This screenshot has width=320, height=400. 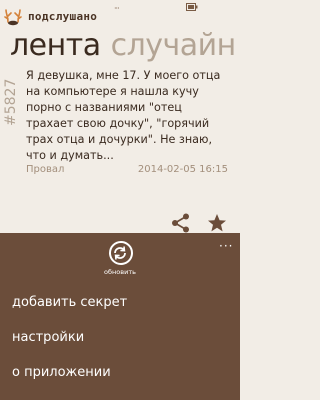 What do you see at coordinates (11, 102) in the screenshot?
I see `post-number: #5827` at bounding box center [11, 102].